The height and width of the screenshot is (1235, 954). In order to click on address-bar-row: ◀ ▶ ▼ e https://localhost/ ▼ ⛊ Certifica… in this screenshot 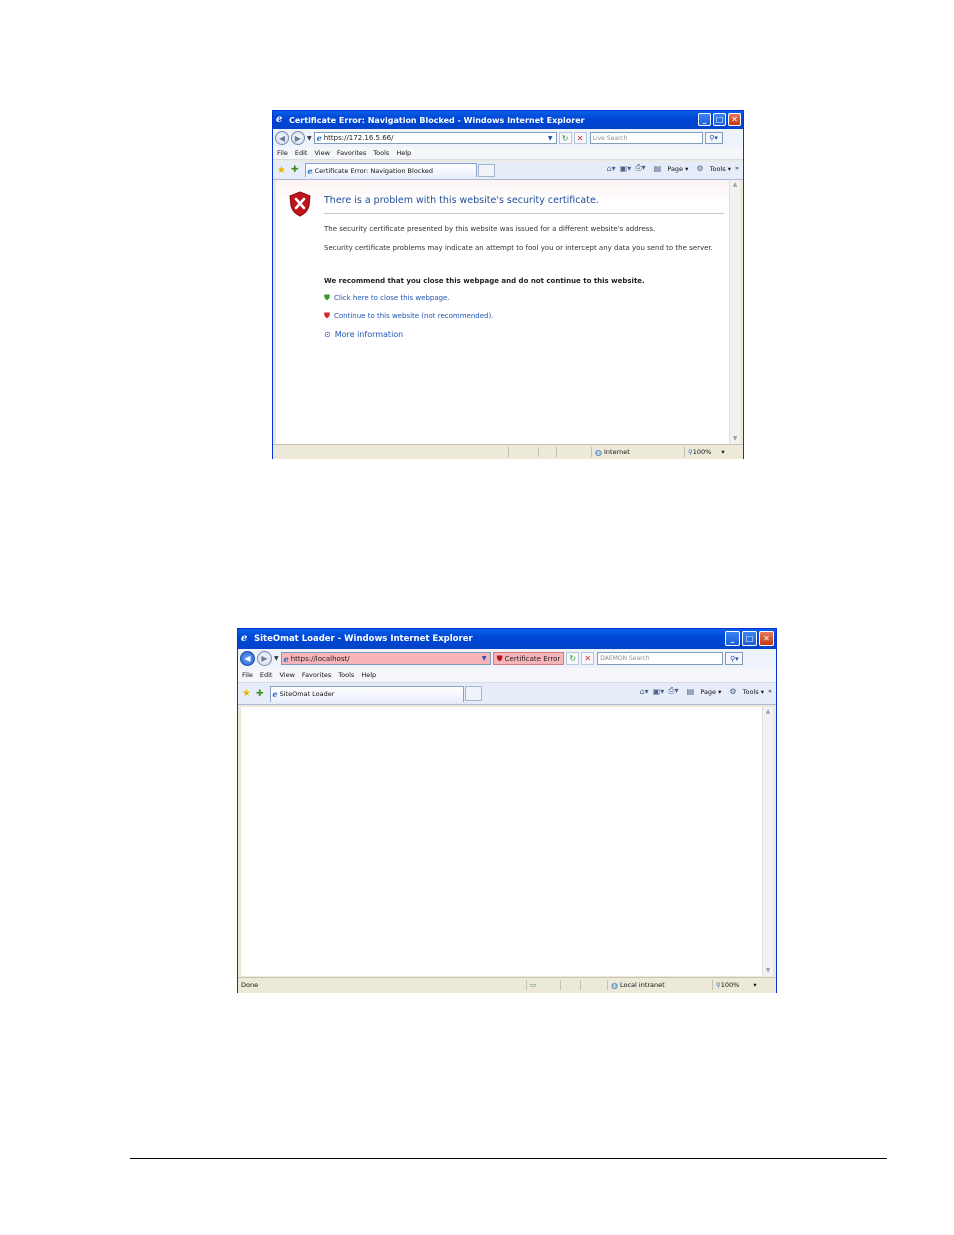, I will do `click(507, 658)`.